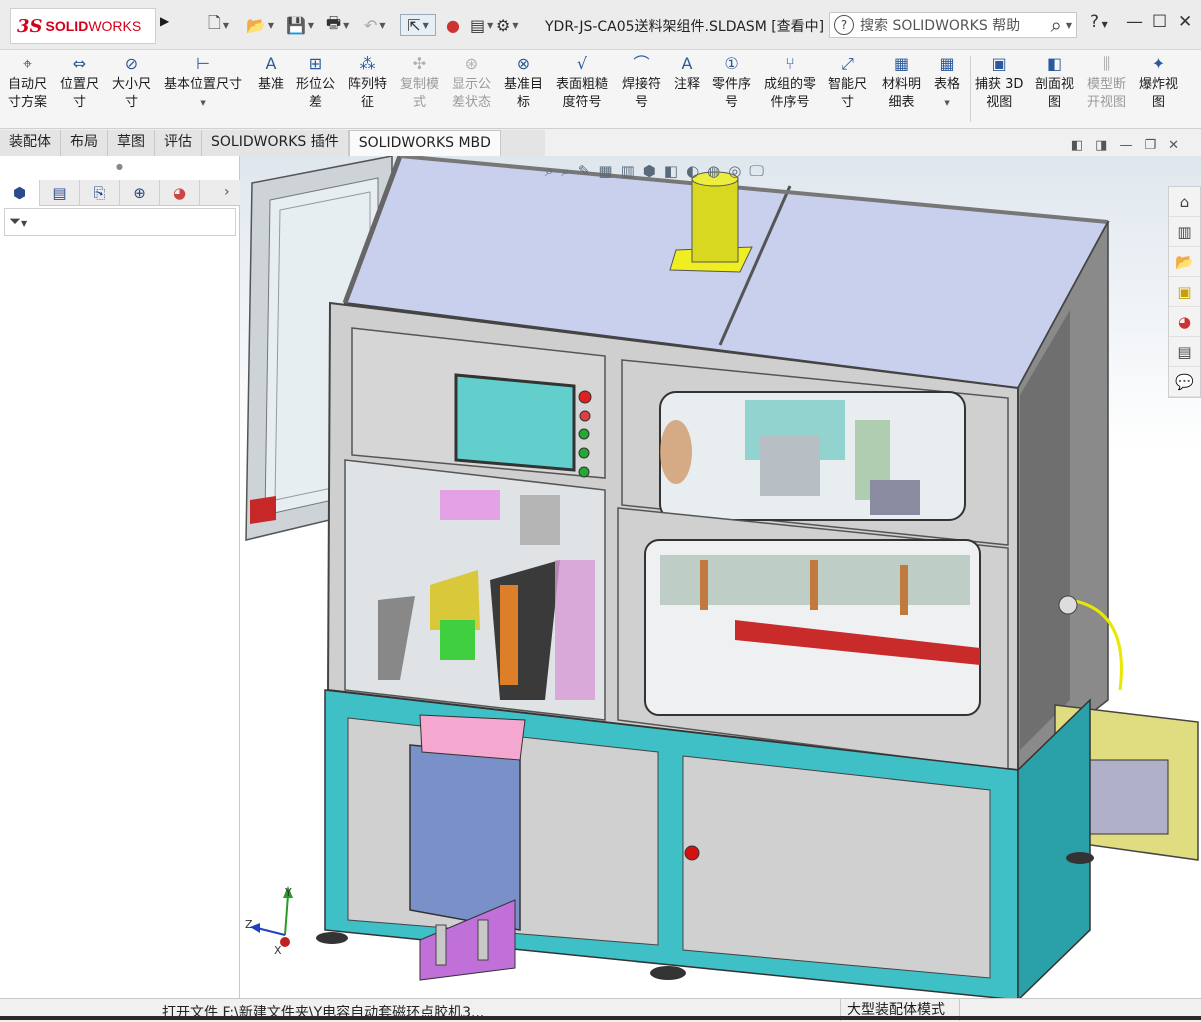 The image size is (1201, 1022). What do you see at coordinates (337, 24) in the screenshot?
I see `print-icon: 🖶 ▼` at bounding box center [337, 24].